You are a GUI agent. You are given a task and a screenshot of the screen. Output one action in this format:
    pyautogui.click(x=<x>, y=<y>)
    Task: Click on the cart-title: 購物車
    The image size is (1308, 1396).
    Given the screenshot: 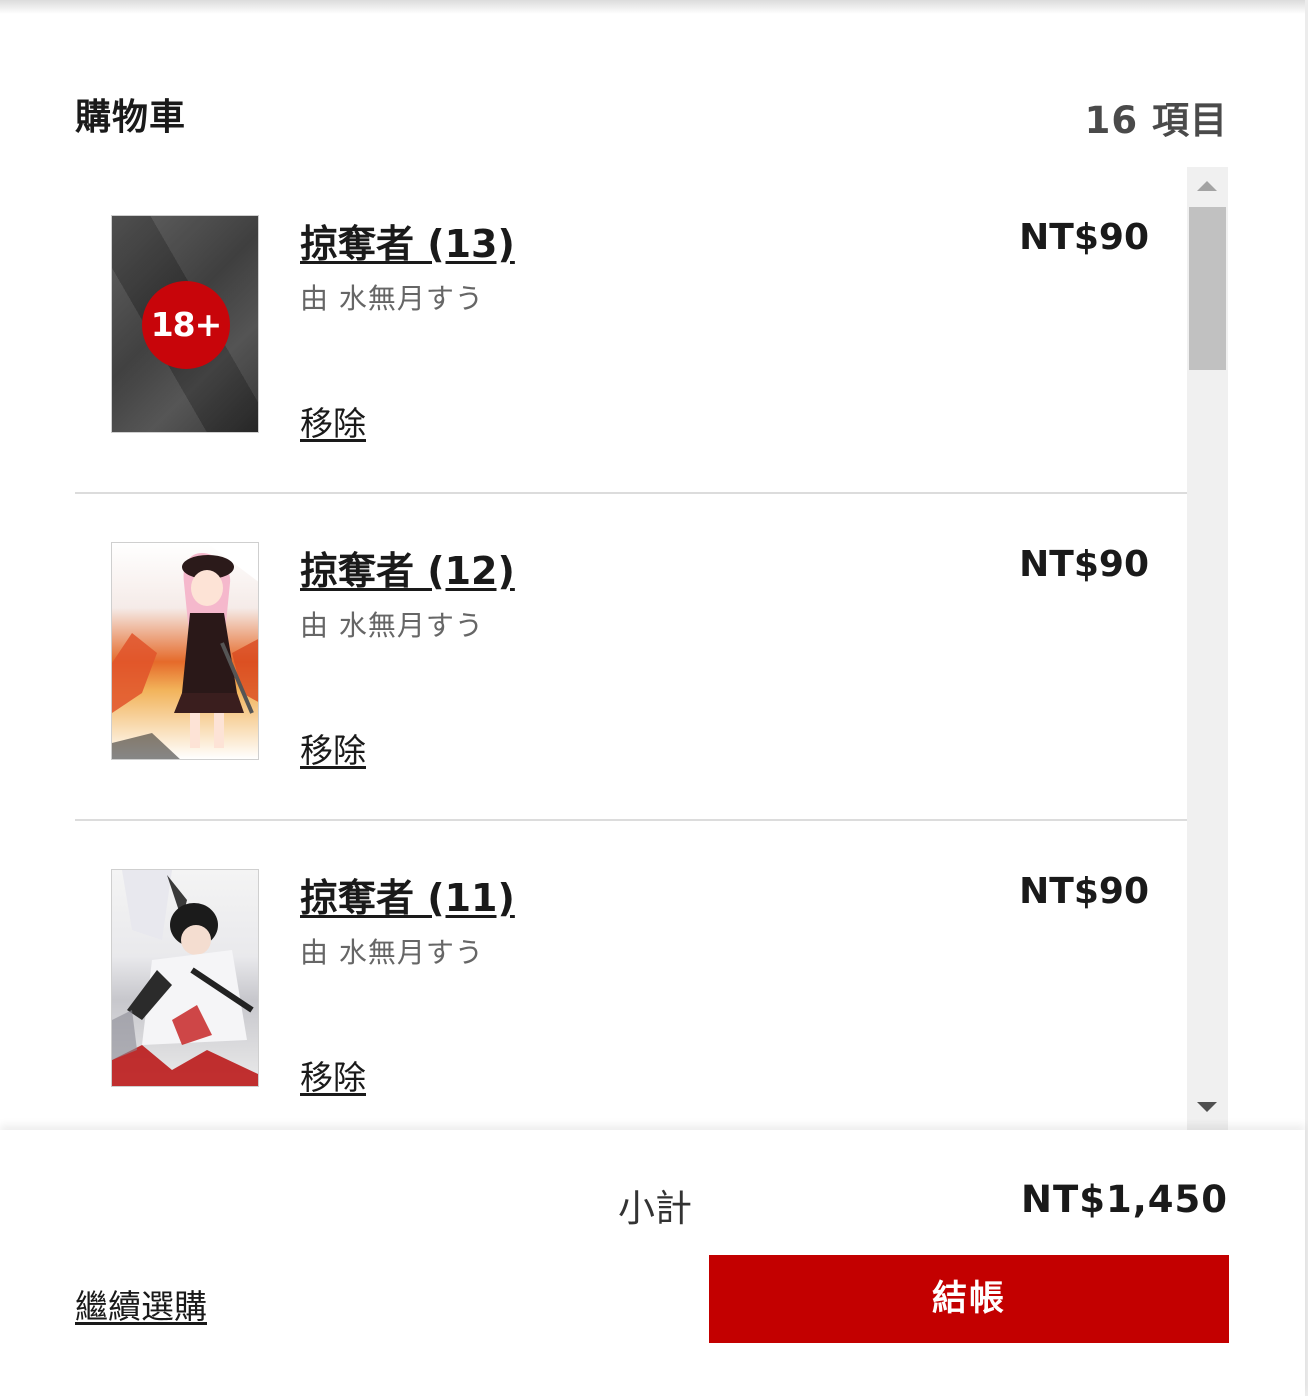 What is the action you would take?
    pyautogui.click(x=131, y=117)
    